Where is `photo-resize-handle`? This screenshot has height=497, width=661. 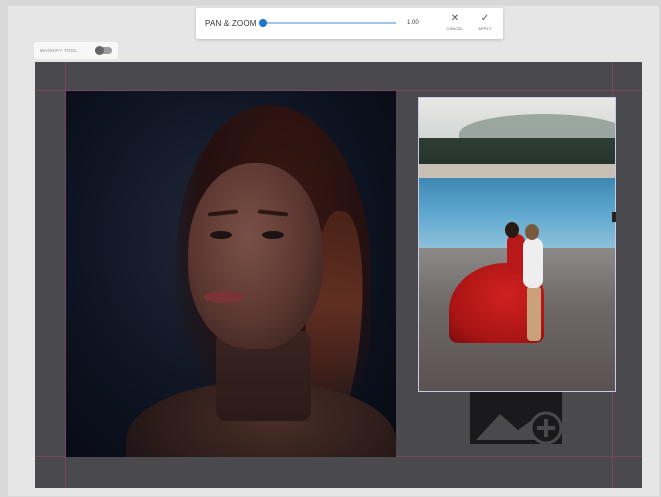 photo-resize-handle is located at coordinates (614, 217).